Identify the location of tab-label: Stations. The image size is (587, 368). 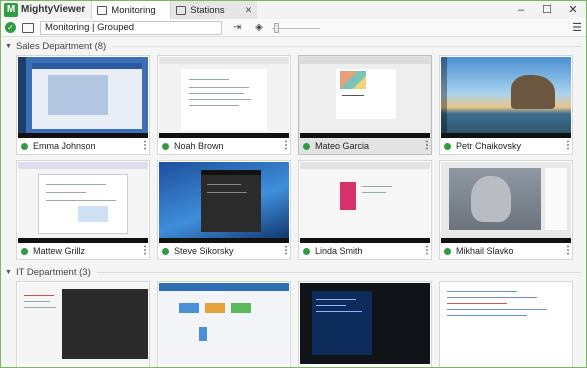
(207, 10).